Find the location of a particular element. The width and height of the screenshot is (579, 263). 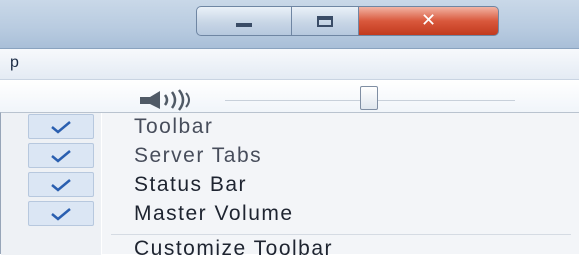

menu-item-master-volume: Master Volume is located at coordinates (290, 214).